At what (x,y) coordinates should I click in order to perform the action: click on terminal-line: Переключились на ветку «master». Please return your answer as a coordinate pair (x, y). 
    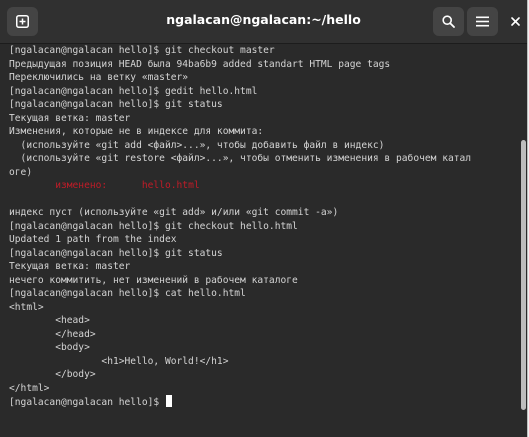
    Looking at the image, I should click on (99, 77).